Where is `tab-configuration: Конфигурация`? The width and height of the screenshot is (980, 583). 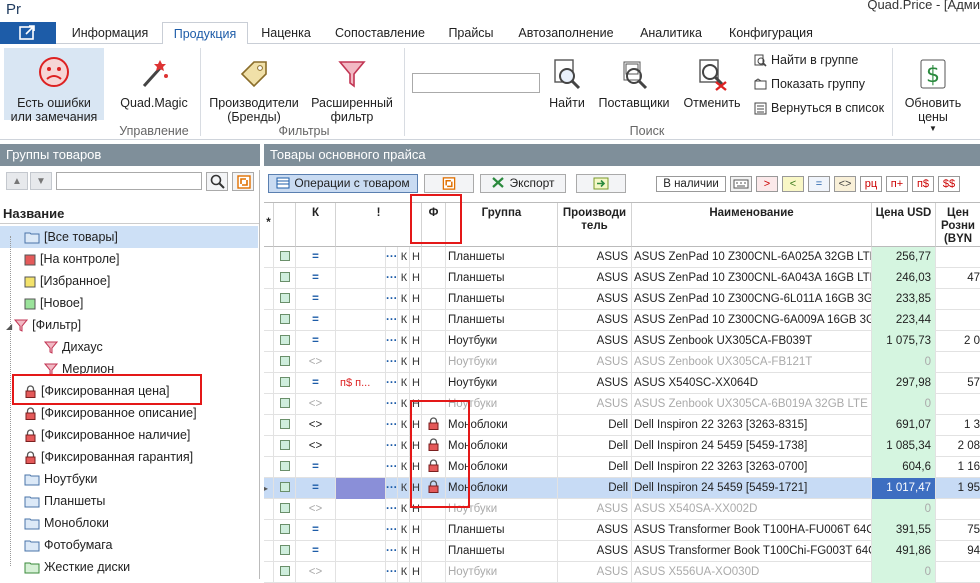
tab-configuration: Конфигурация is located at coordinates (771, 33).